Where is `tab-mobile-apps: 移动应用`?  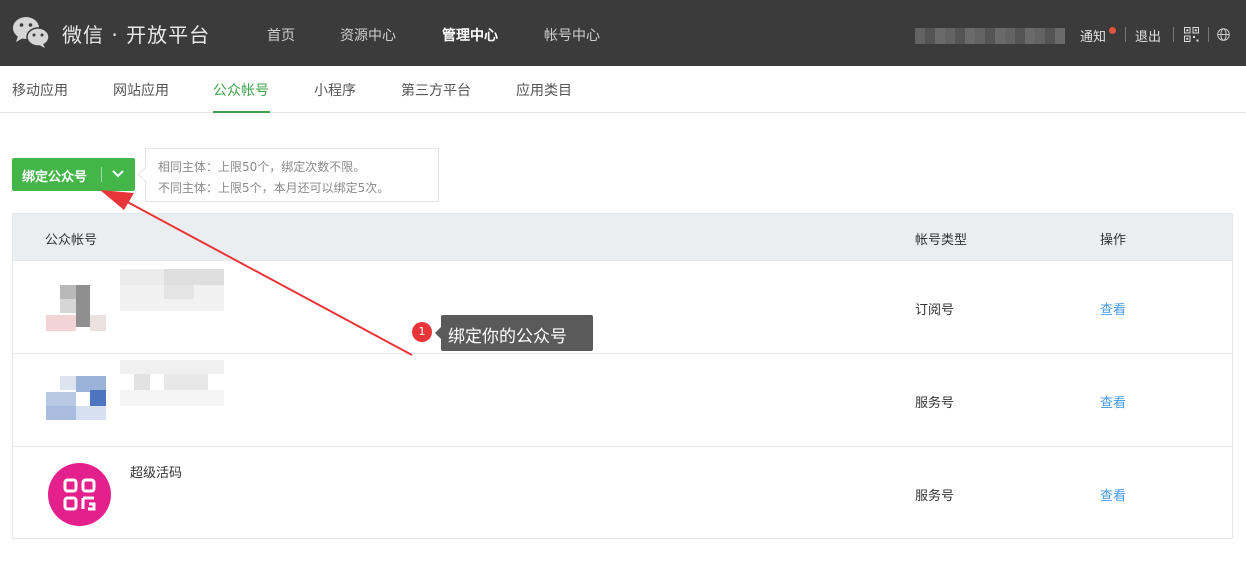
tab-mobile-apps: 移动应用 is located at coordinates (40, 90).